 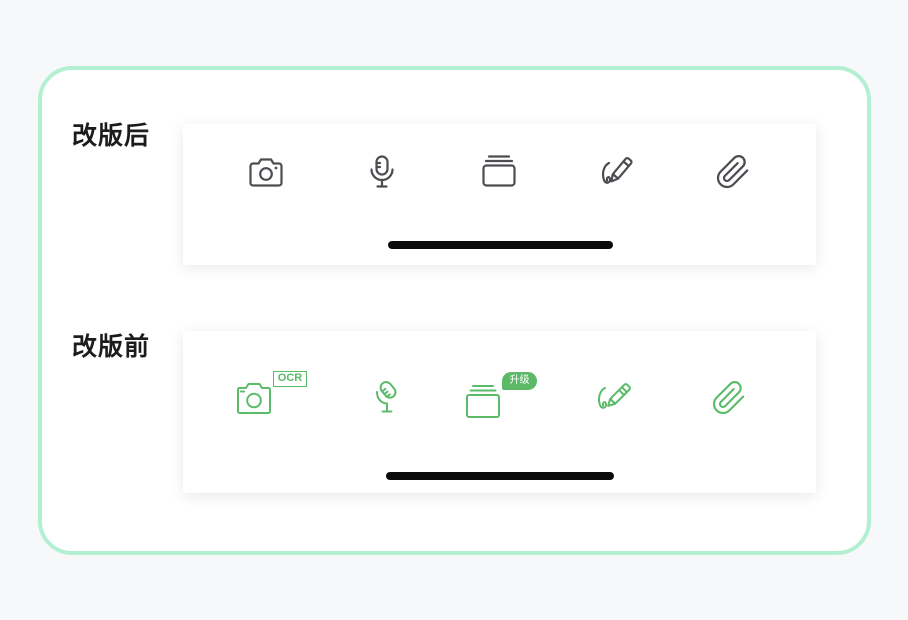 I want to click on after-label: 改版后, so click(x=111, y=135).